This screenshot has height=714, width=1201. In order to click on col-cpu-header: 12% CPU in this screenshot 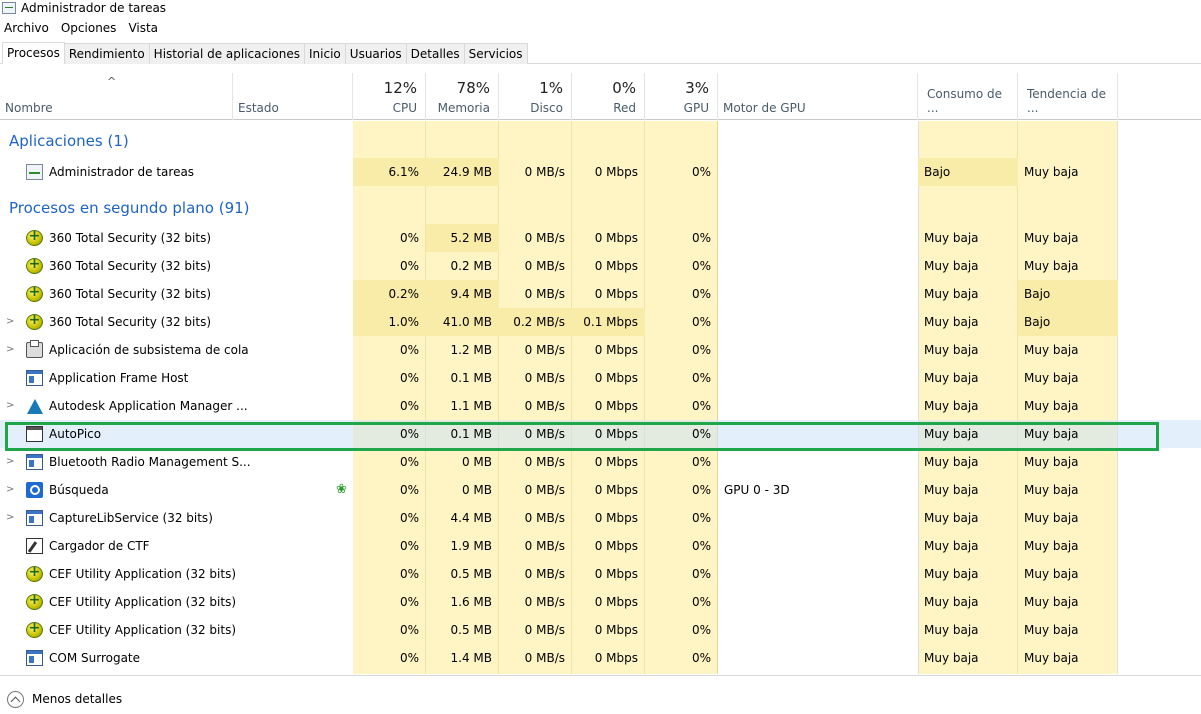, I will do `click(389, 96)`.